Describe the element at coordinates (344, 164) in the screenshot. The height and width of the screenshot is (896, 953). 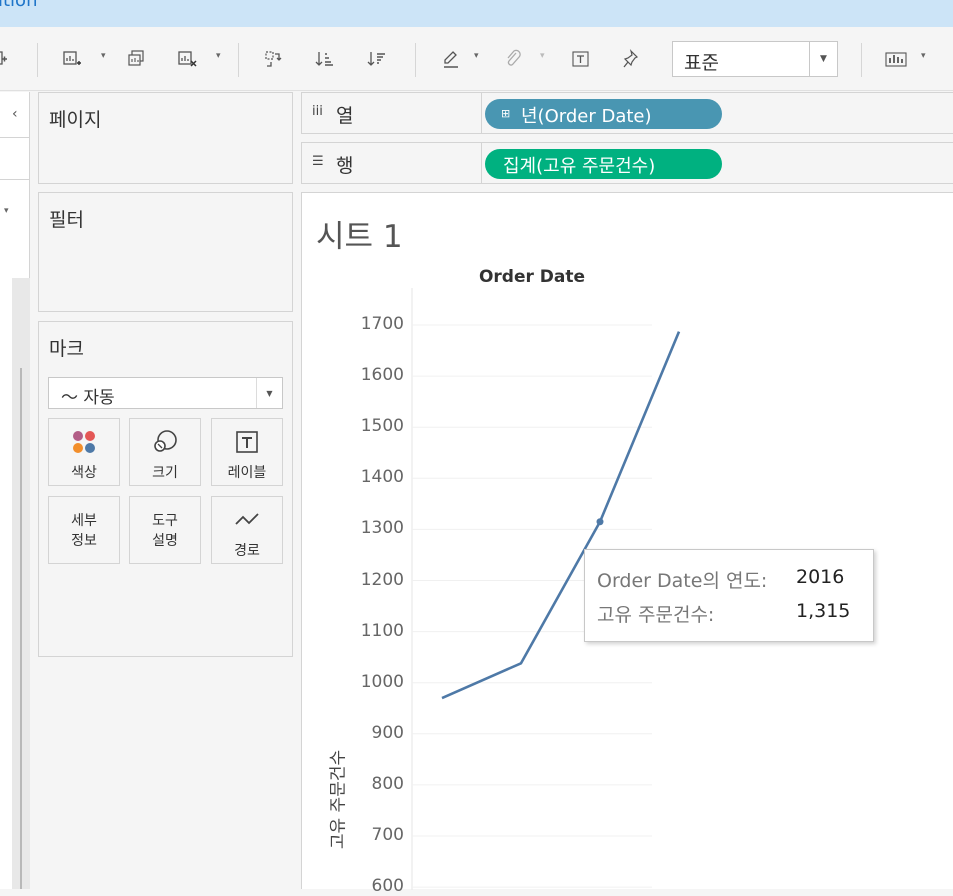
I see `rows-label: 행` at that location.